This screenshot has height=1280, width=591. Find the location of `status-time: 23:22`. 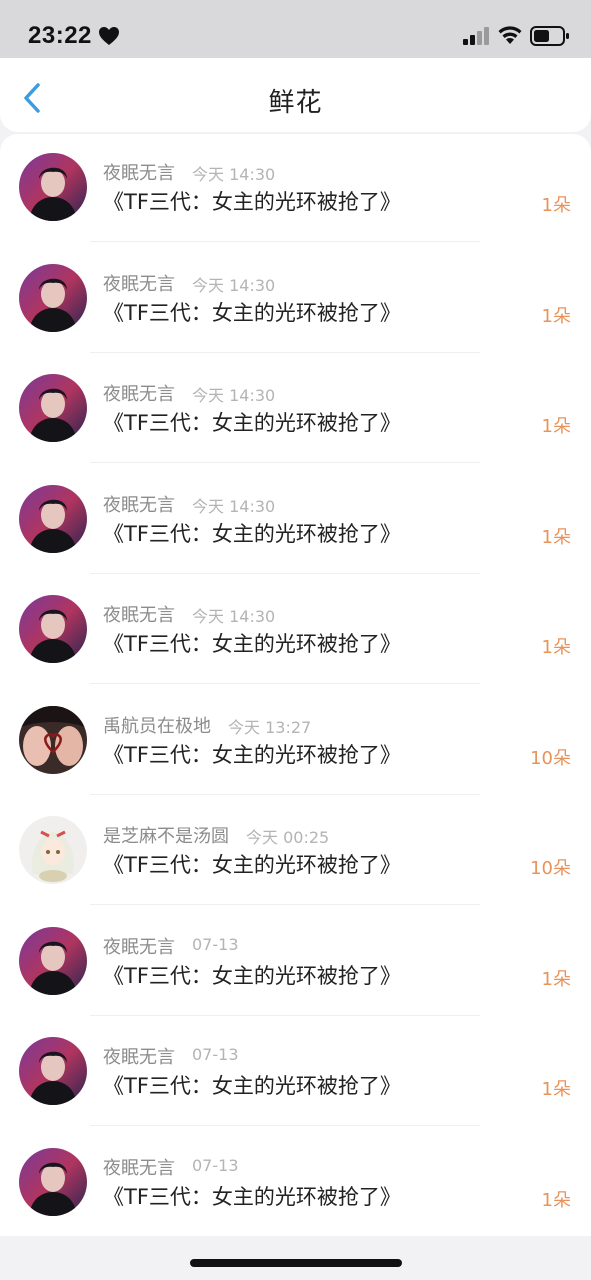

status-time: 23:22 is located at coordinates (60, 35).